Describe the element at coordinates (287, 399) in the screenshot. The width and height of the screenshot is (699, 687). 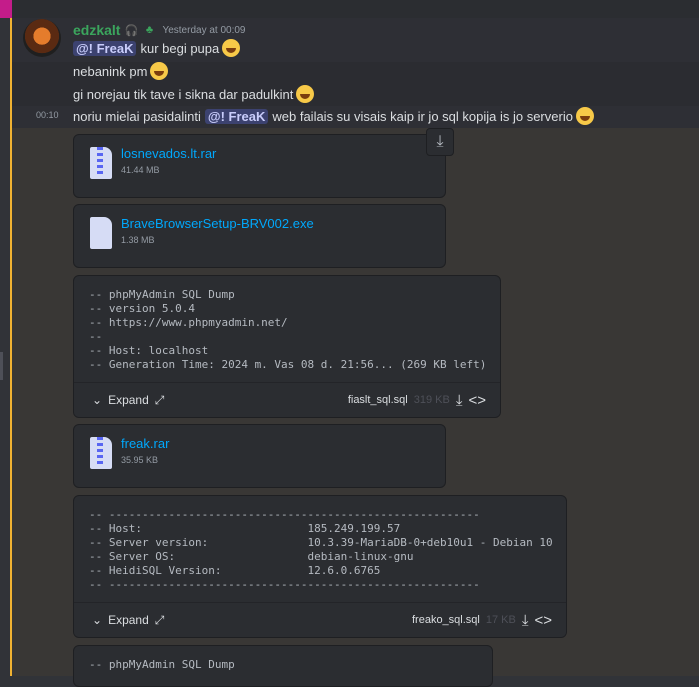
I see `code-footer: ⌄ Expand ⤢ fiaslt_sql.sql 319 KB ⤓ <>` at that location.